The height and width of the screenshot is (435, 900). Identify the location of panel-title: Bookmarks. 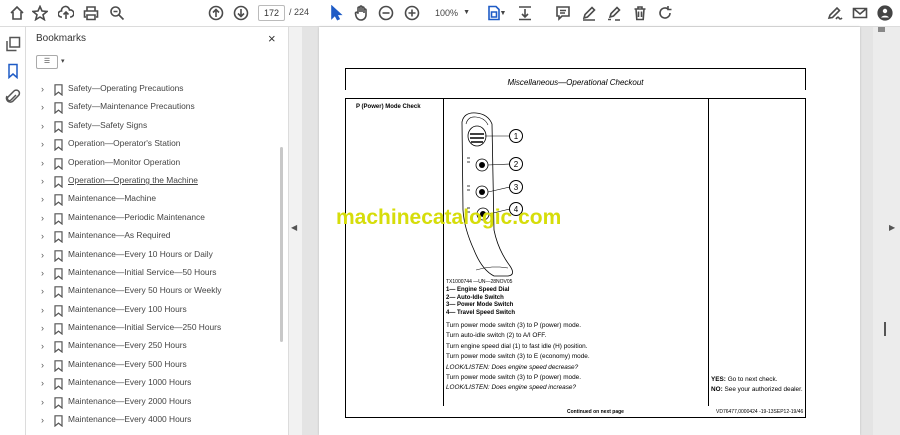
(61, 38).